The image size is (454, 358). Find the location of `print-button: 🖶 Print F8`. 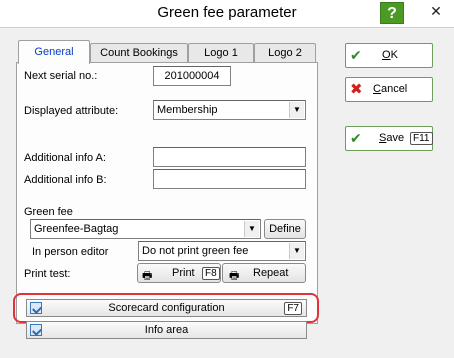

print-button: 🖶 Print F8 is located at coordinates (179, 273).